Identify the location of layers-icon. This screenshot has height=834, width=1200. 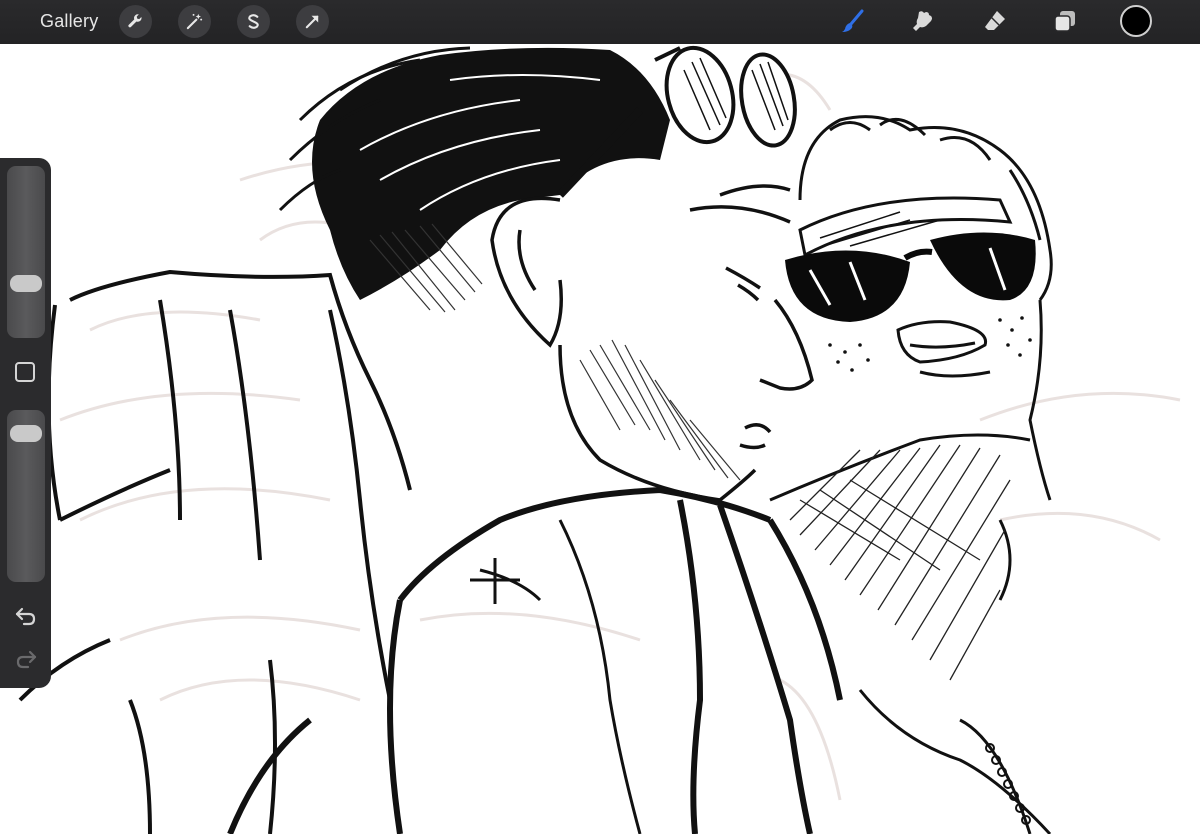
(1064, 21).